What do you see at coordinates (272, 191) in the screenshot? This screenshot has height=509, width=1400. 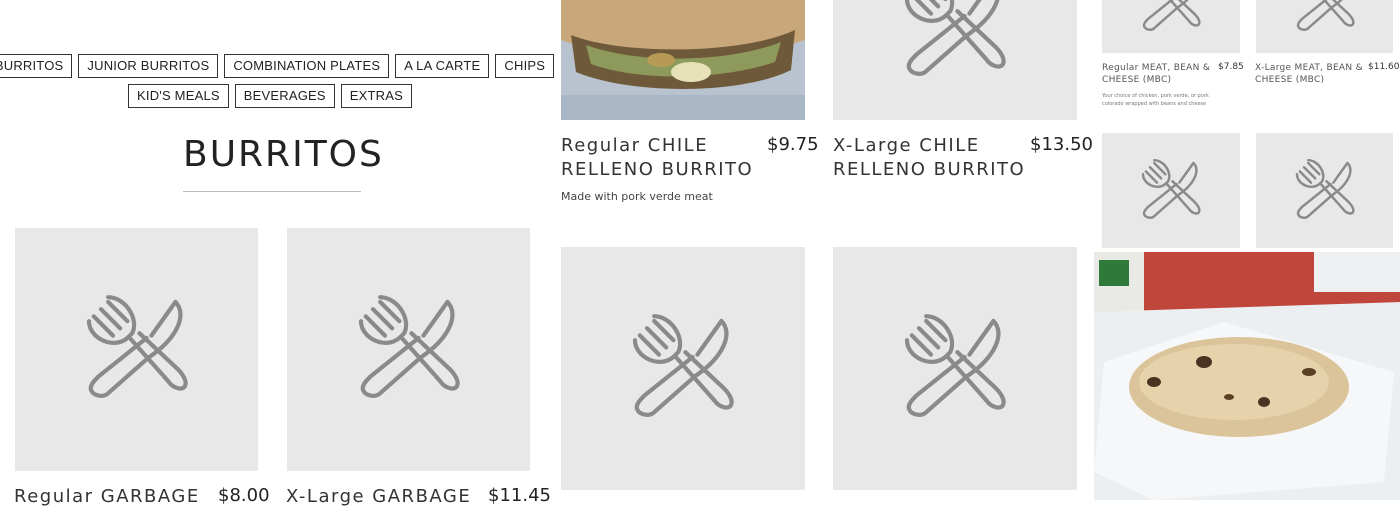 I see `section-divider` at bounding box center [272, 191].